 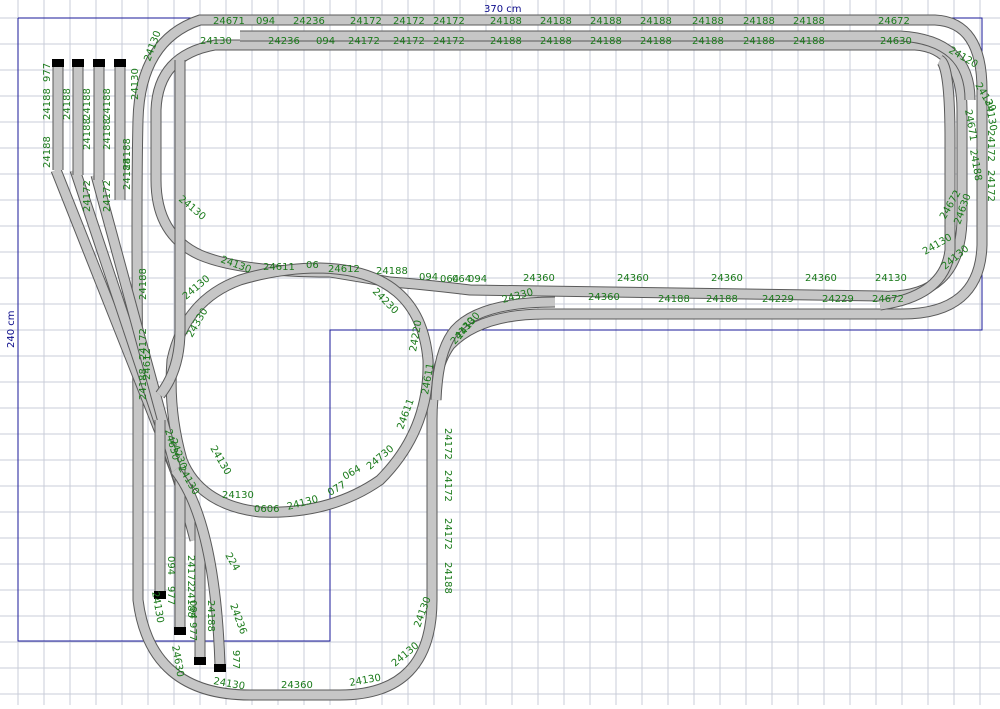 I want to click on part-label-top-outer-10: 24188, so click(x=708, y=21).